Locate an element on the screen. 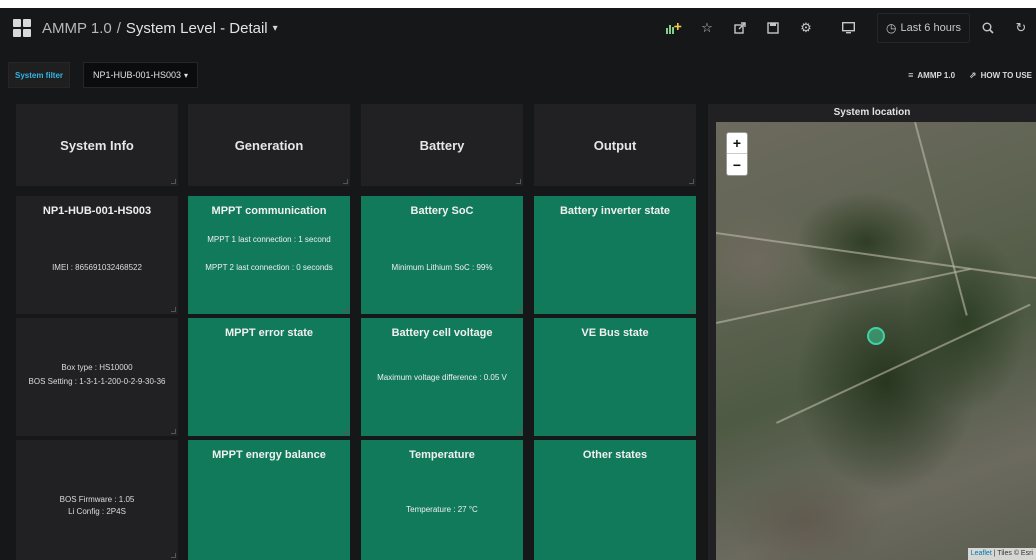 This screenshot has width=1036, height=560. add-panel-button is located at coordinates (673, 28).